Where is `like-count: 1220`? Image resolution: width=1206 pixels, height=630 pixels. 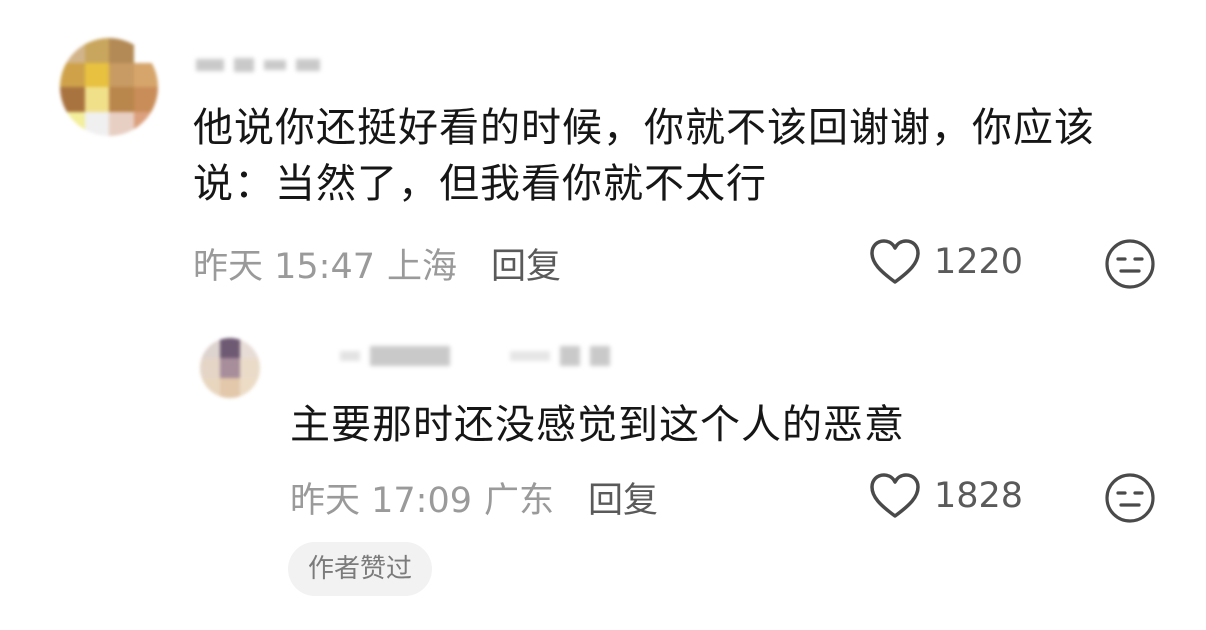 like-count: 1220 is located at coordinates (979, 262).